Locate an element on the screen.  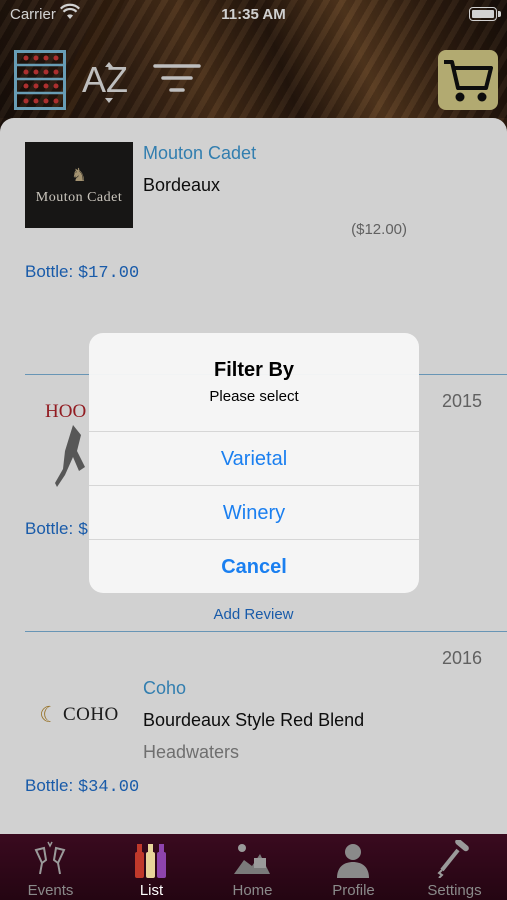
tab-list: List is located at coordinates (151, 867).